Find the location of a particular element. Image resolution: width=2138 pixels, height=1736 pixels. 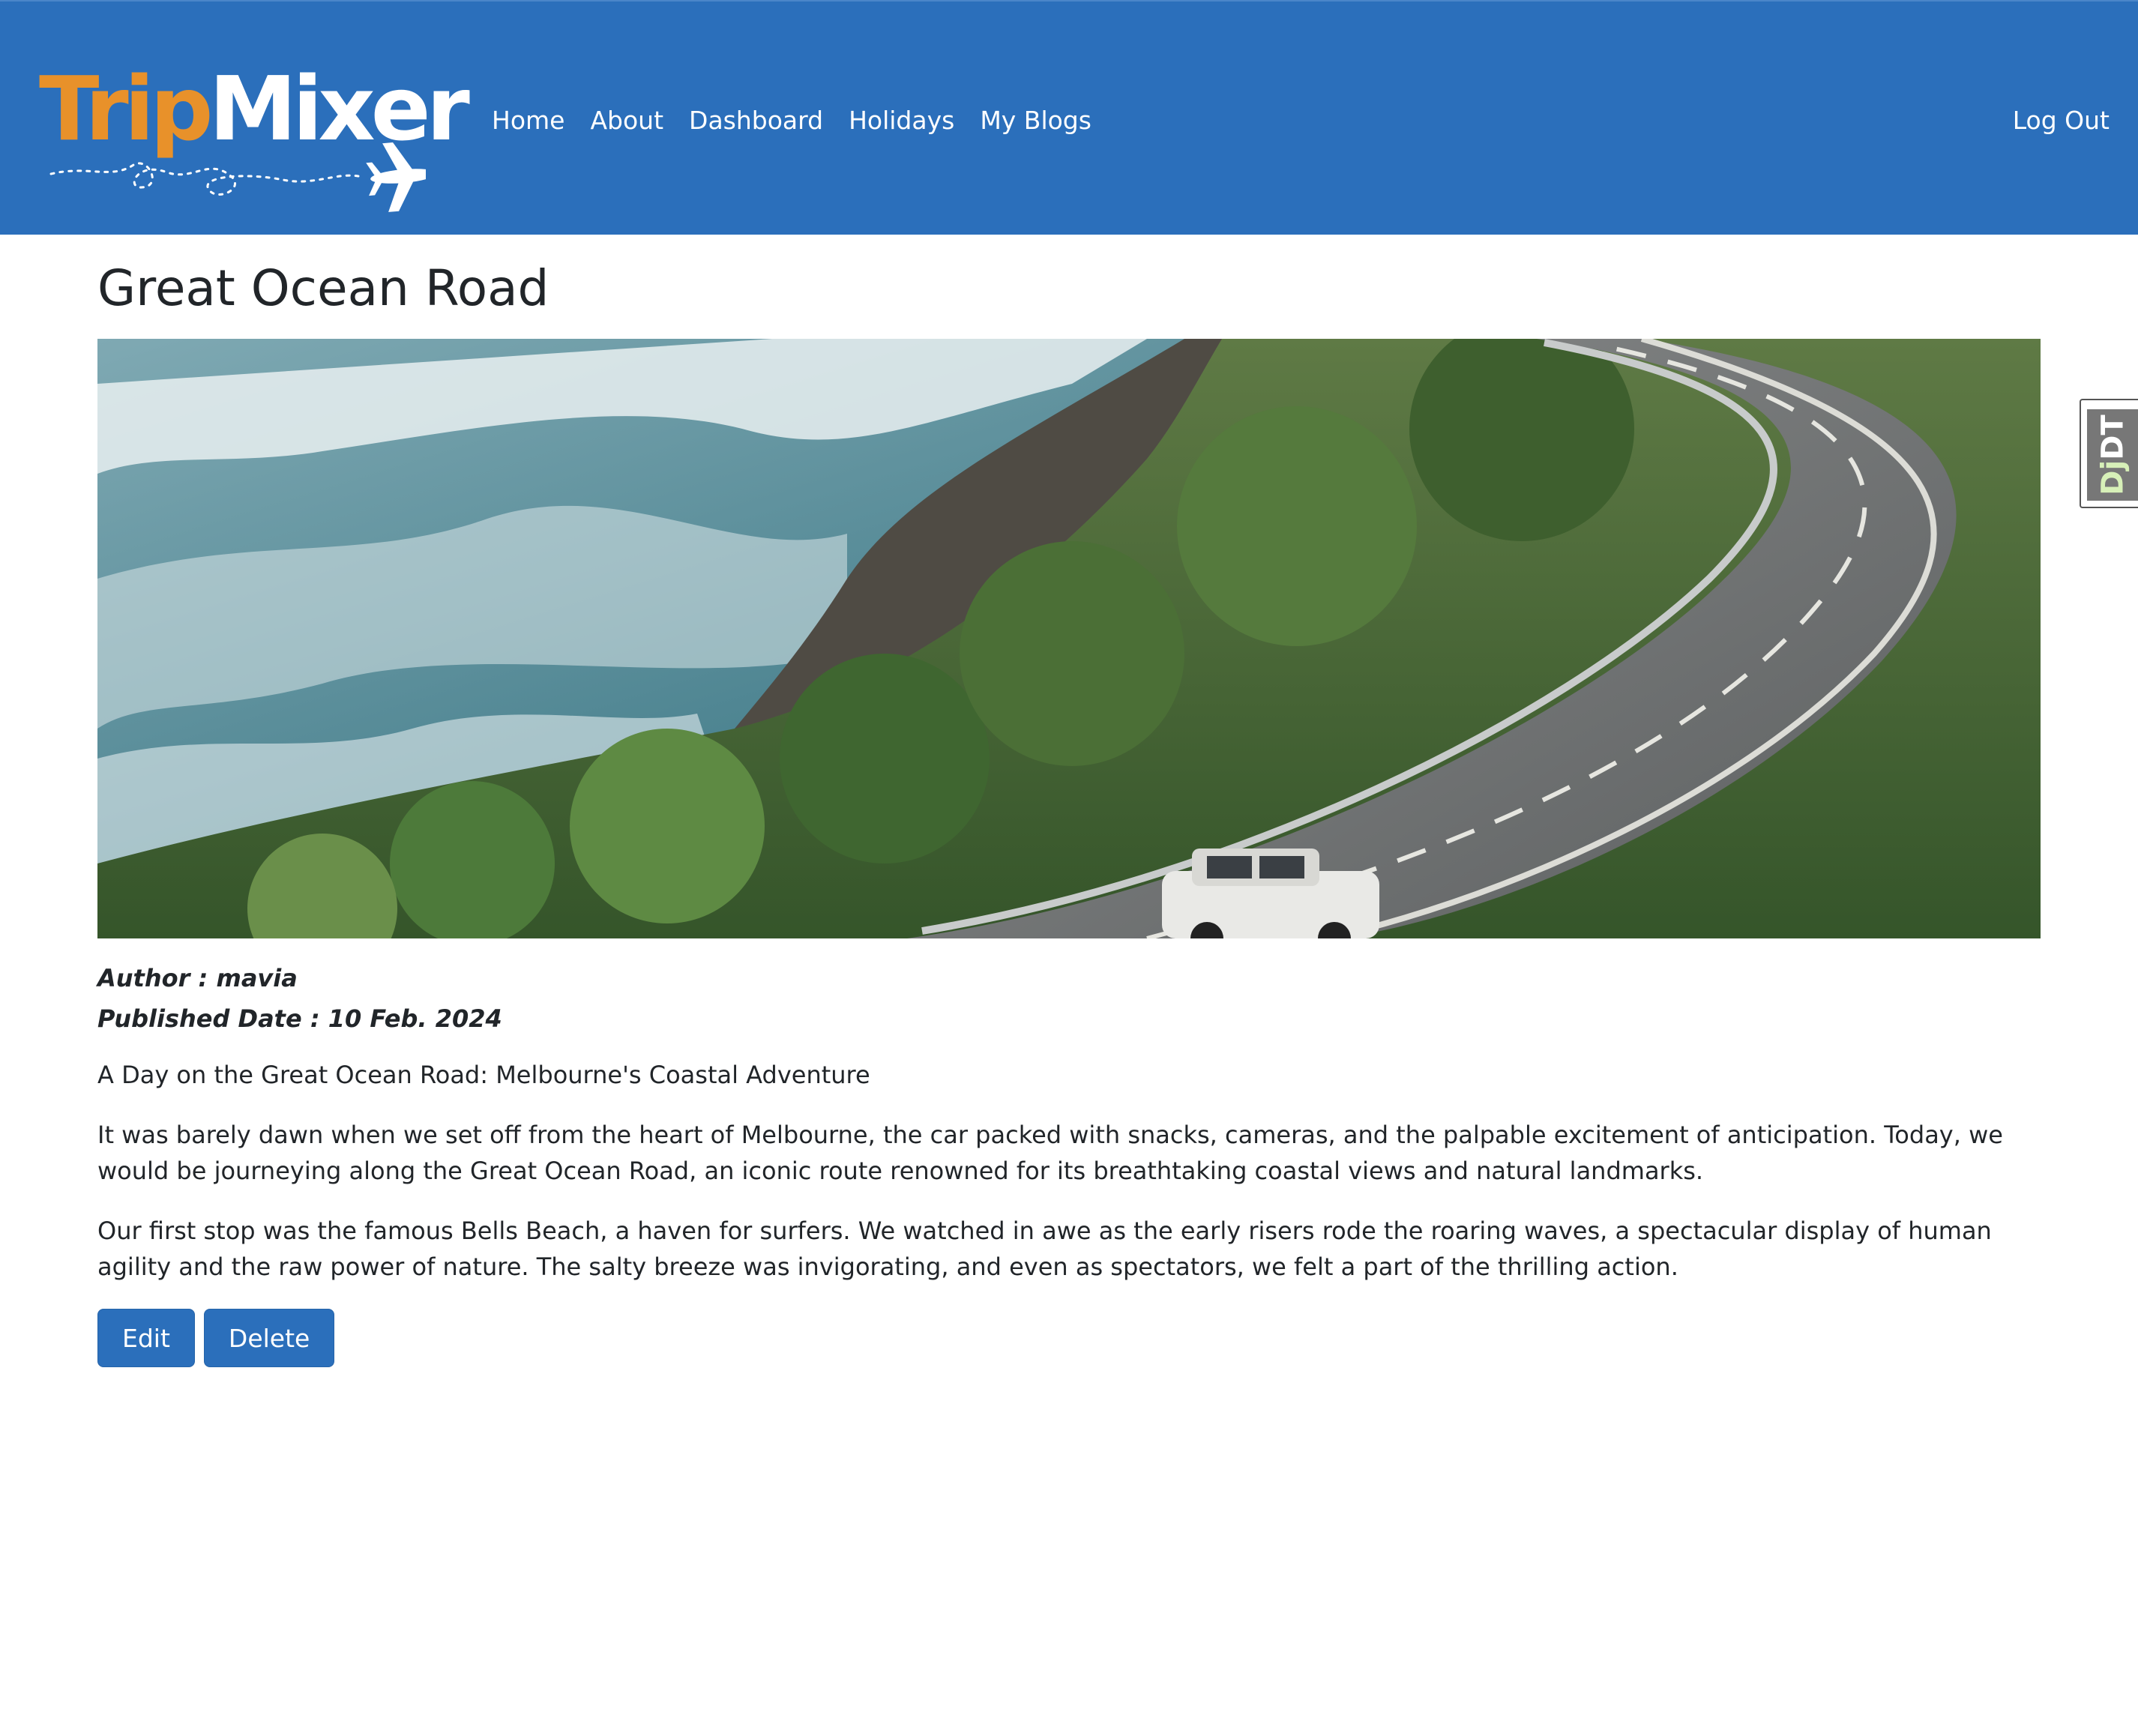

delete-button: Delete is located at coordinates (269, 1339).